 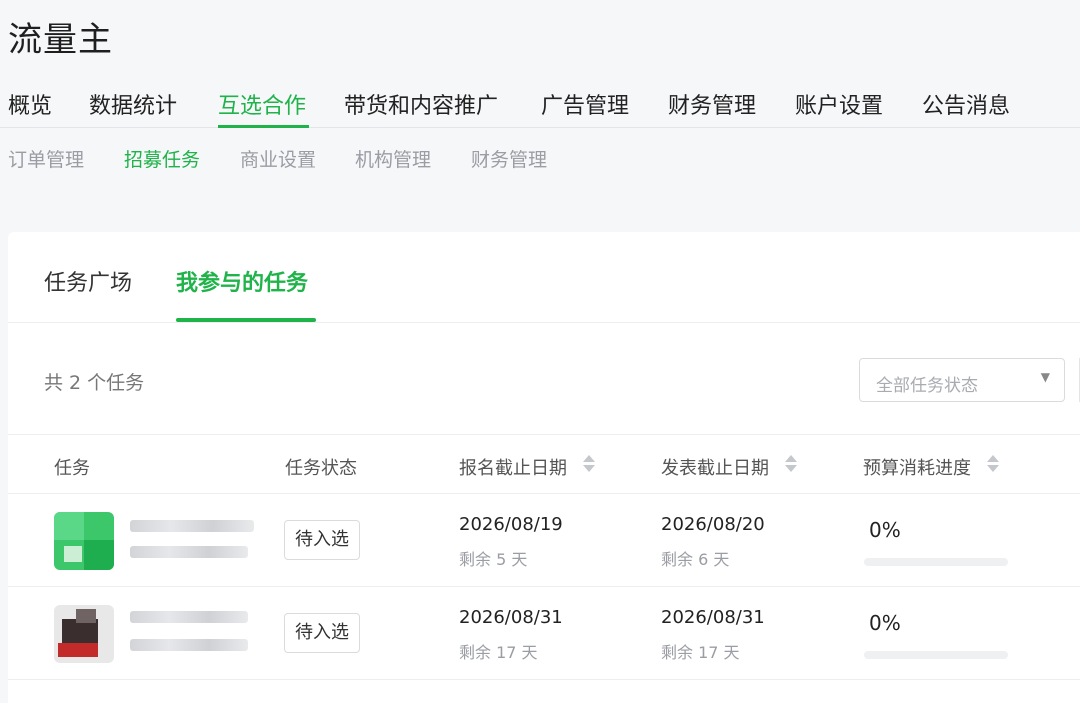 I want to click on signup-remaining: 剩余 17 天, so click(x=498, y=652).